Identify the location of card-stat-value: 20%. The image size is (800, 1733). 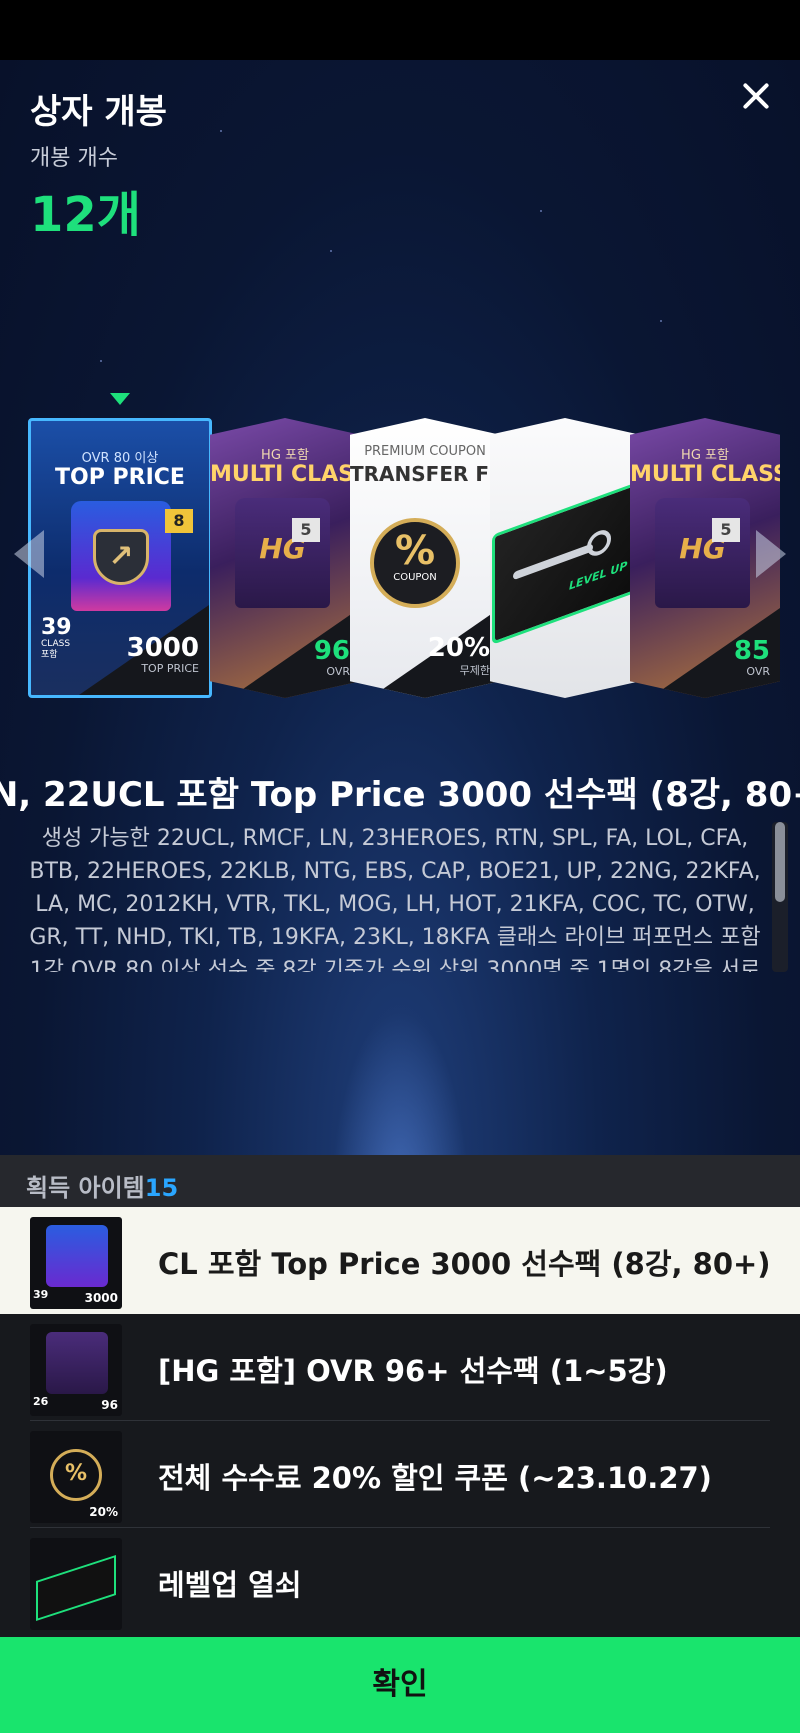
(458, 648).